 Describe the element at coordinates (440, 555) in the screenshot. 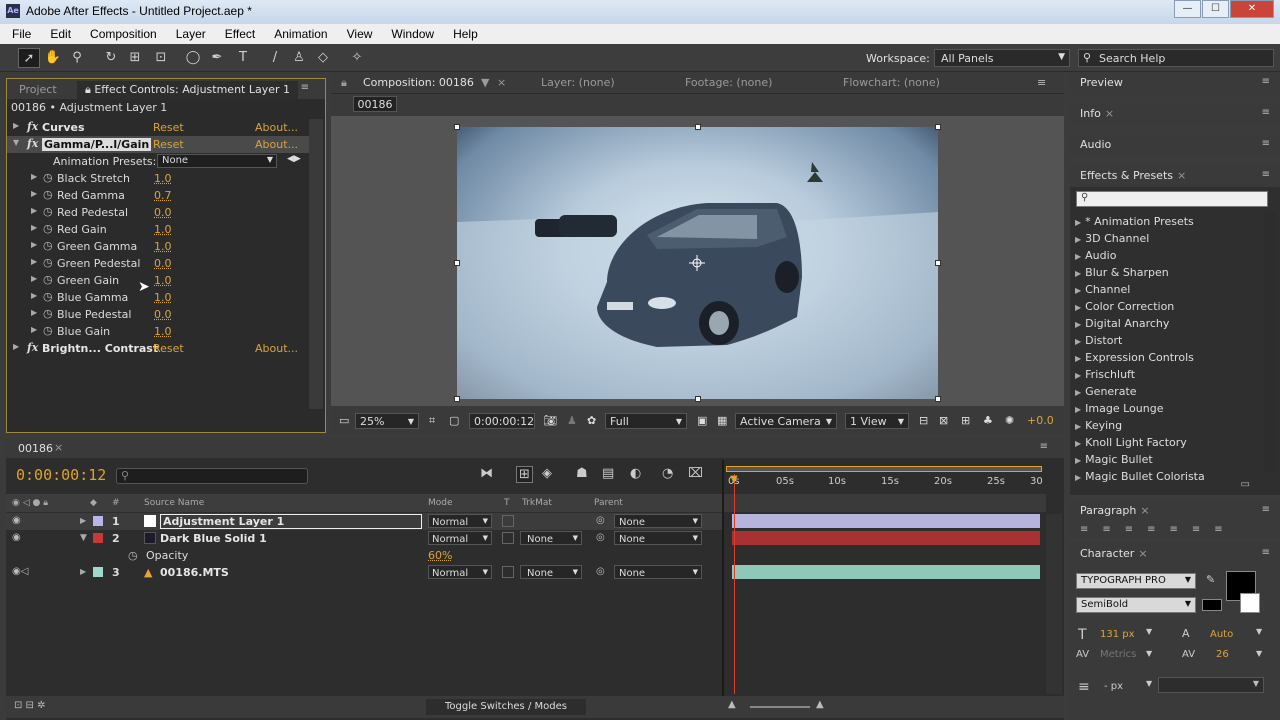

I see `opacity-value: 60%` at that location.